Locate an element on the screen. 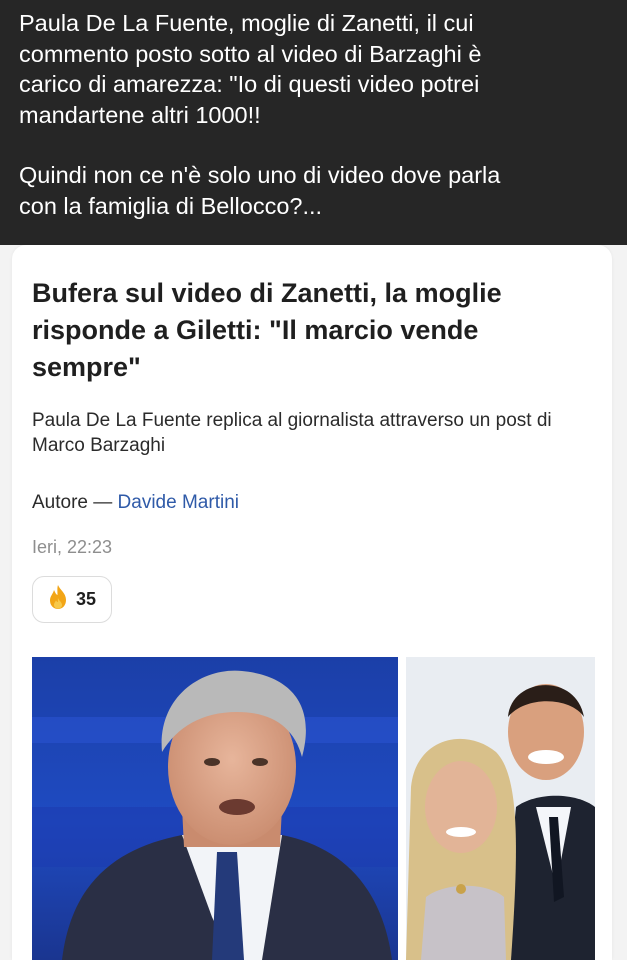  author-link: Davide Martini is located at coordinates (178, 502).